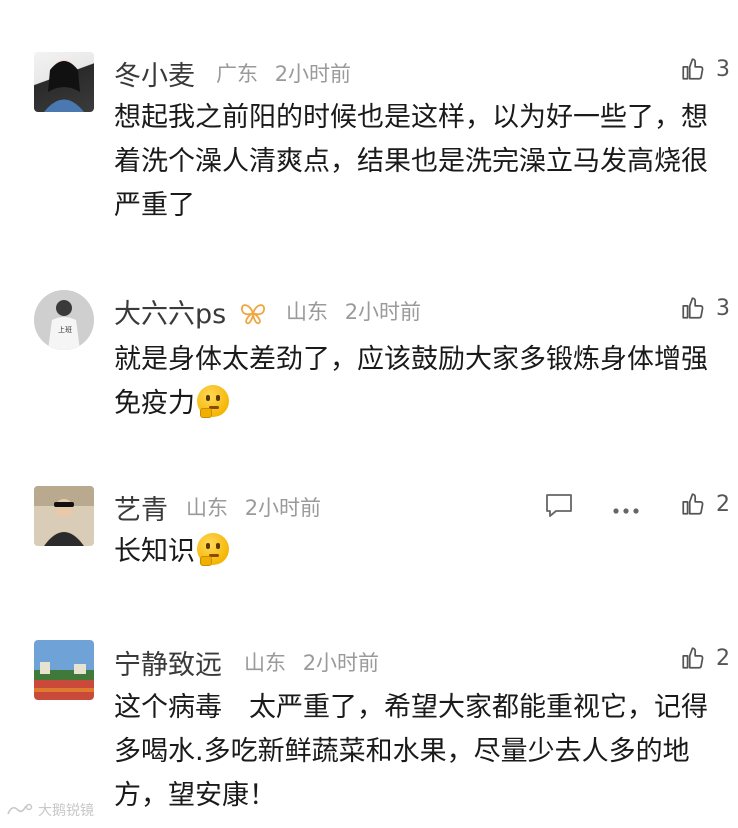 Image resolution: width=738 pixels, height=828 pixels. I want to click on svg-text: 上班, so click(65, 329).